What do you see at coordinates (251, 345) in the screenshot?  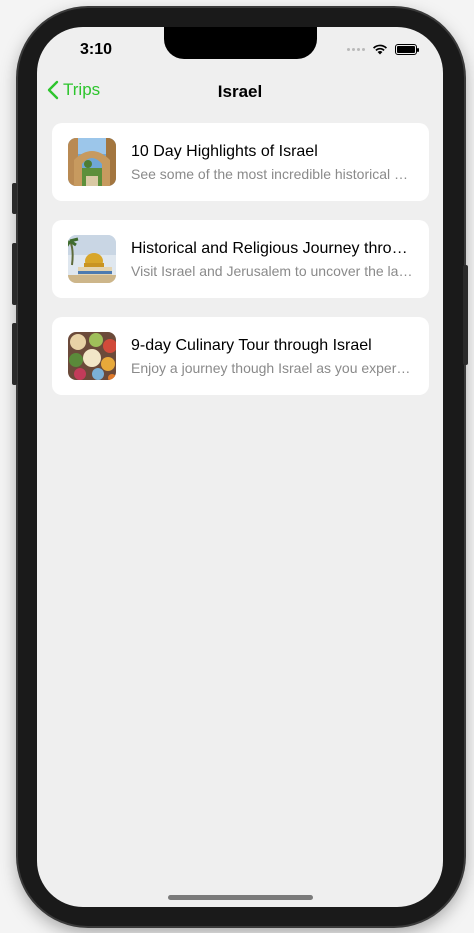 I see `trip-title: 9-day Culinary Tour through Israel` at bounding box center [251, 345].